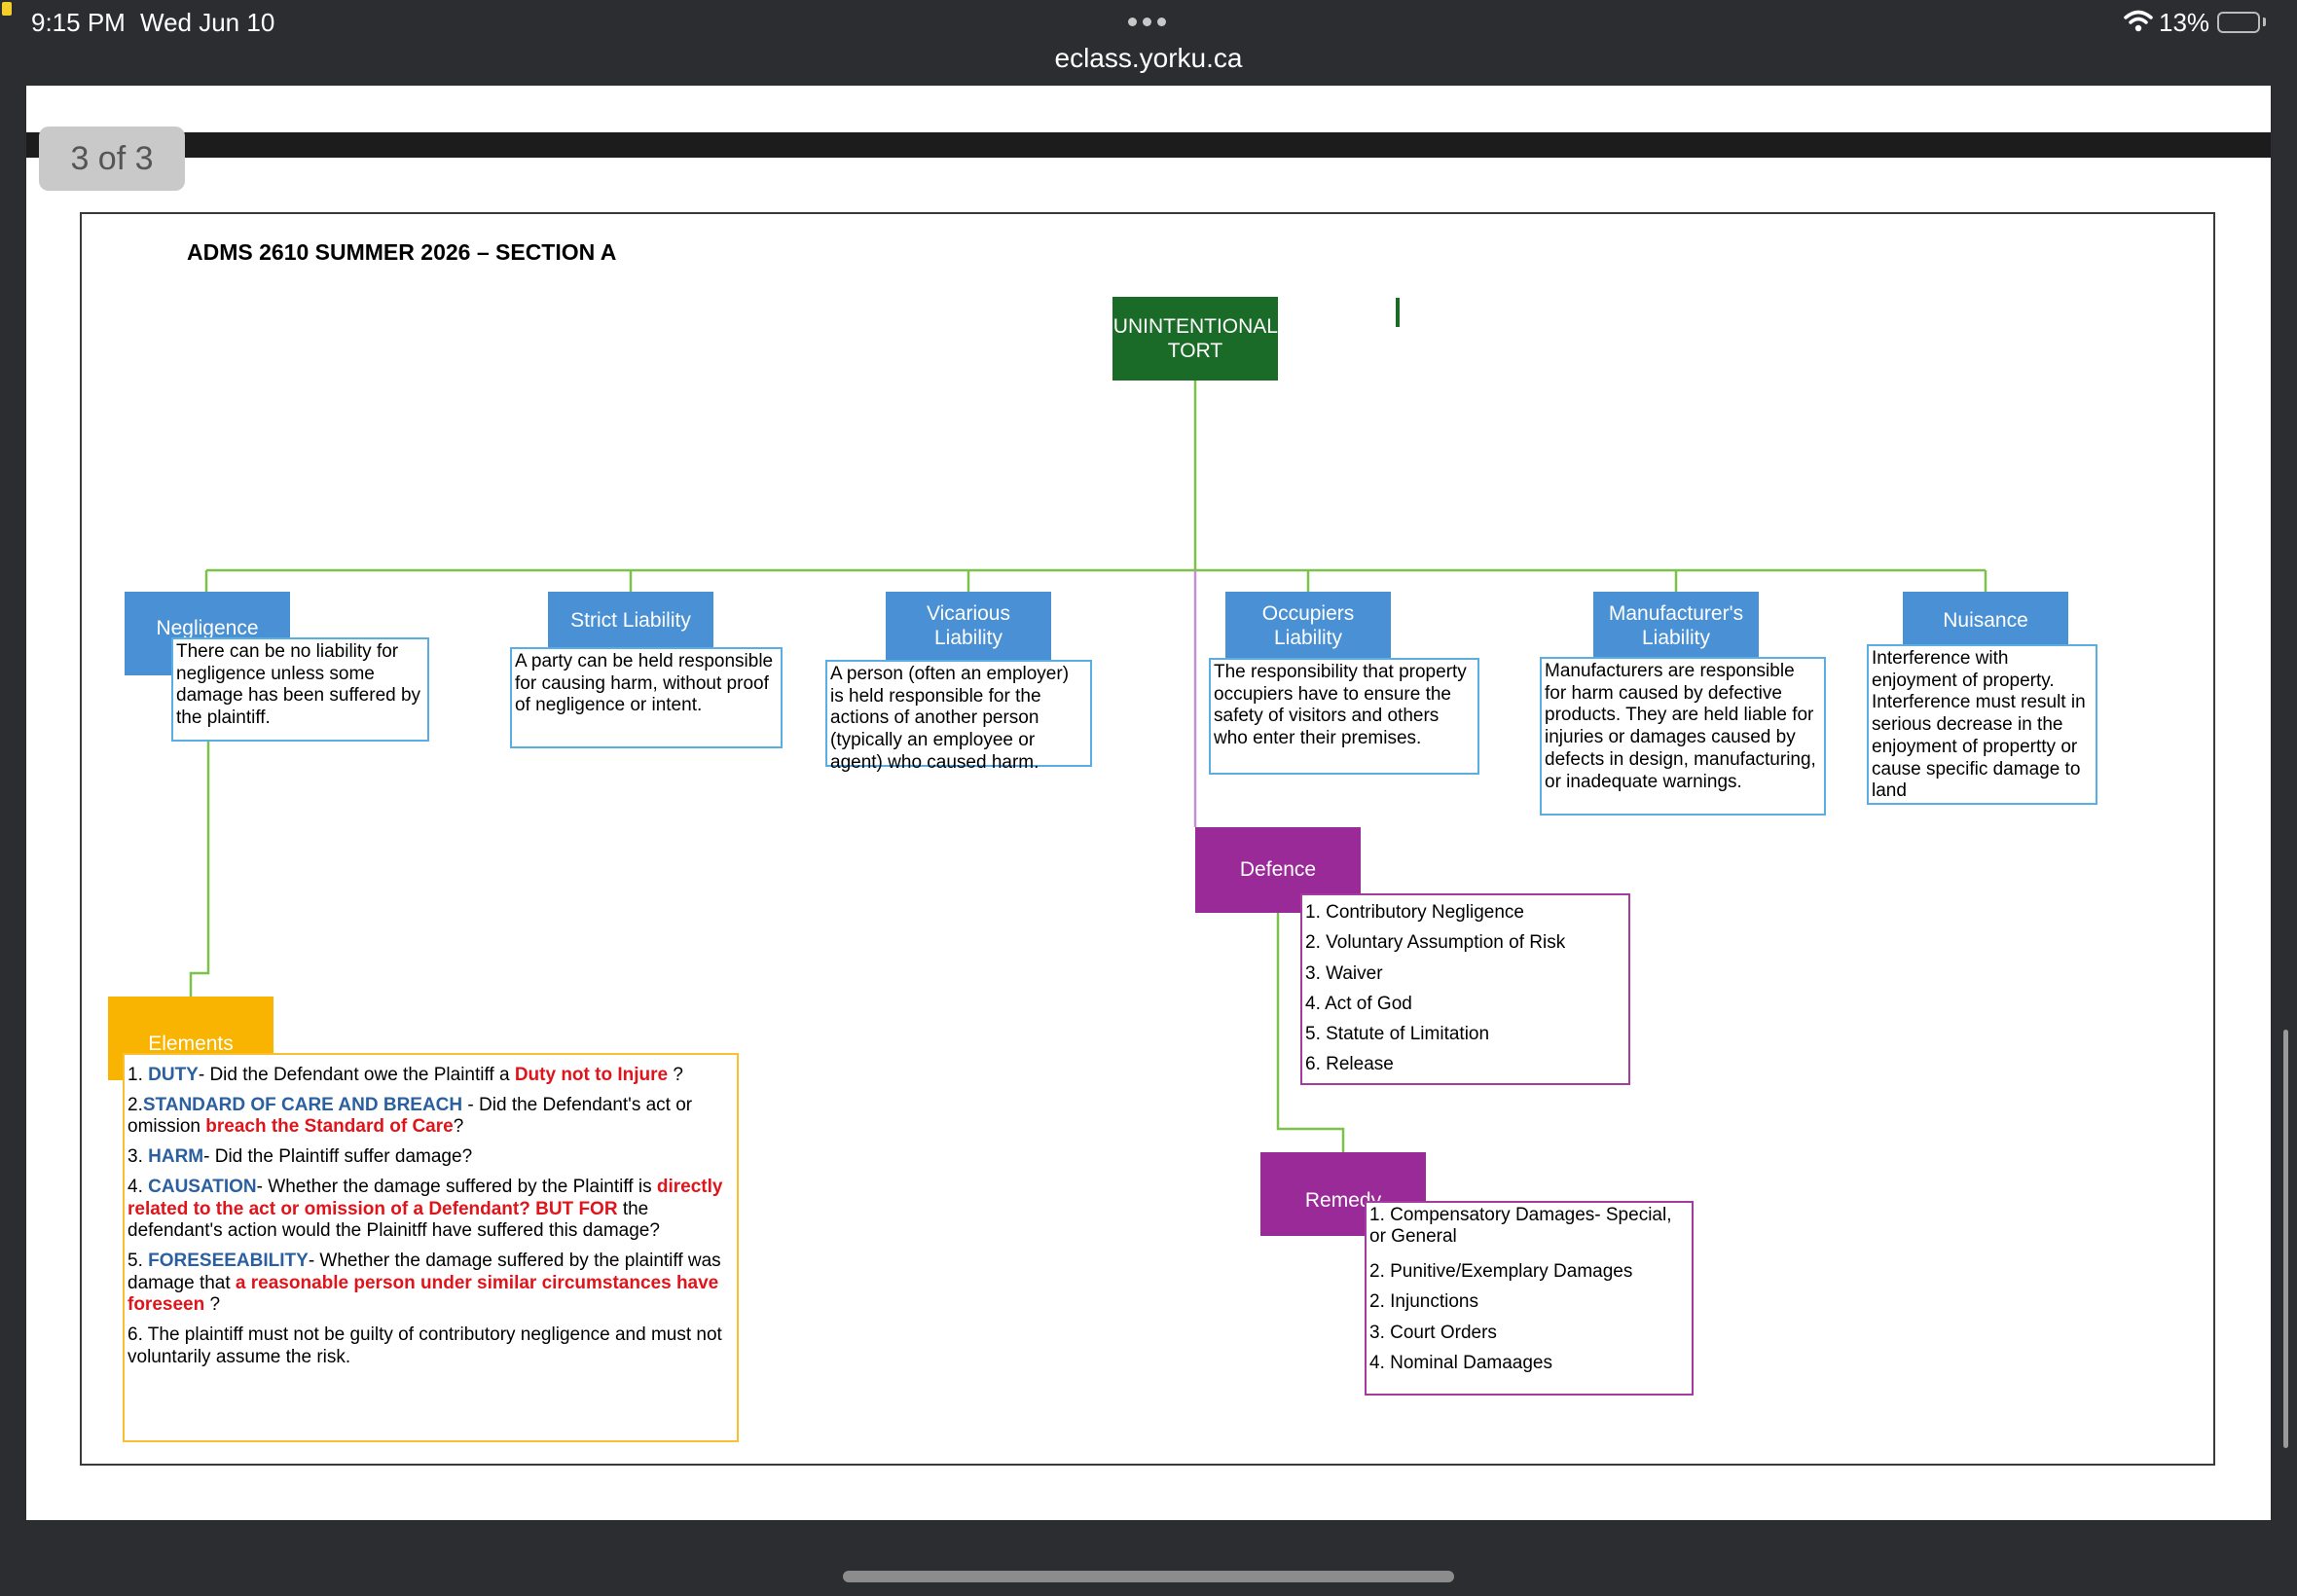 This screenshot has width=2297, height=1596. Describe the element at coordinates (1358, 1004) in the screenshot. I see `defence-item: 4. Act of God` at that location.